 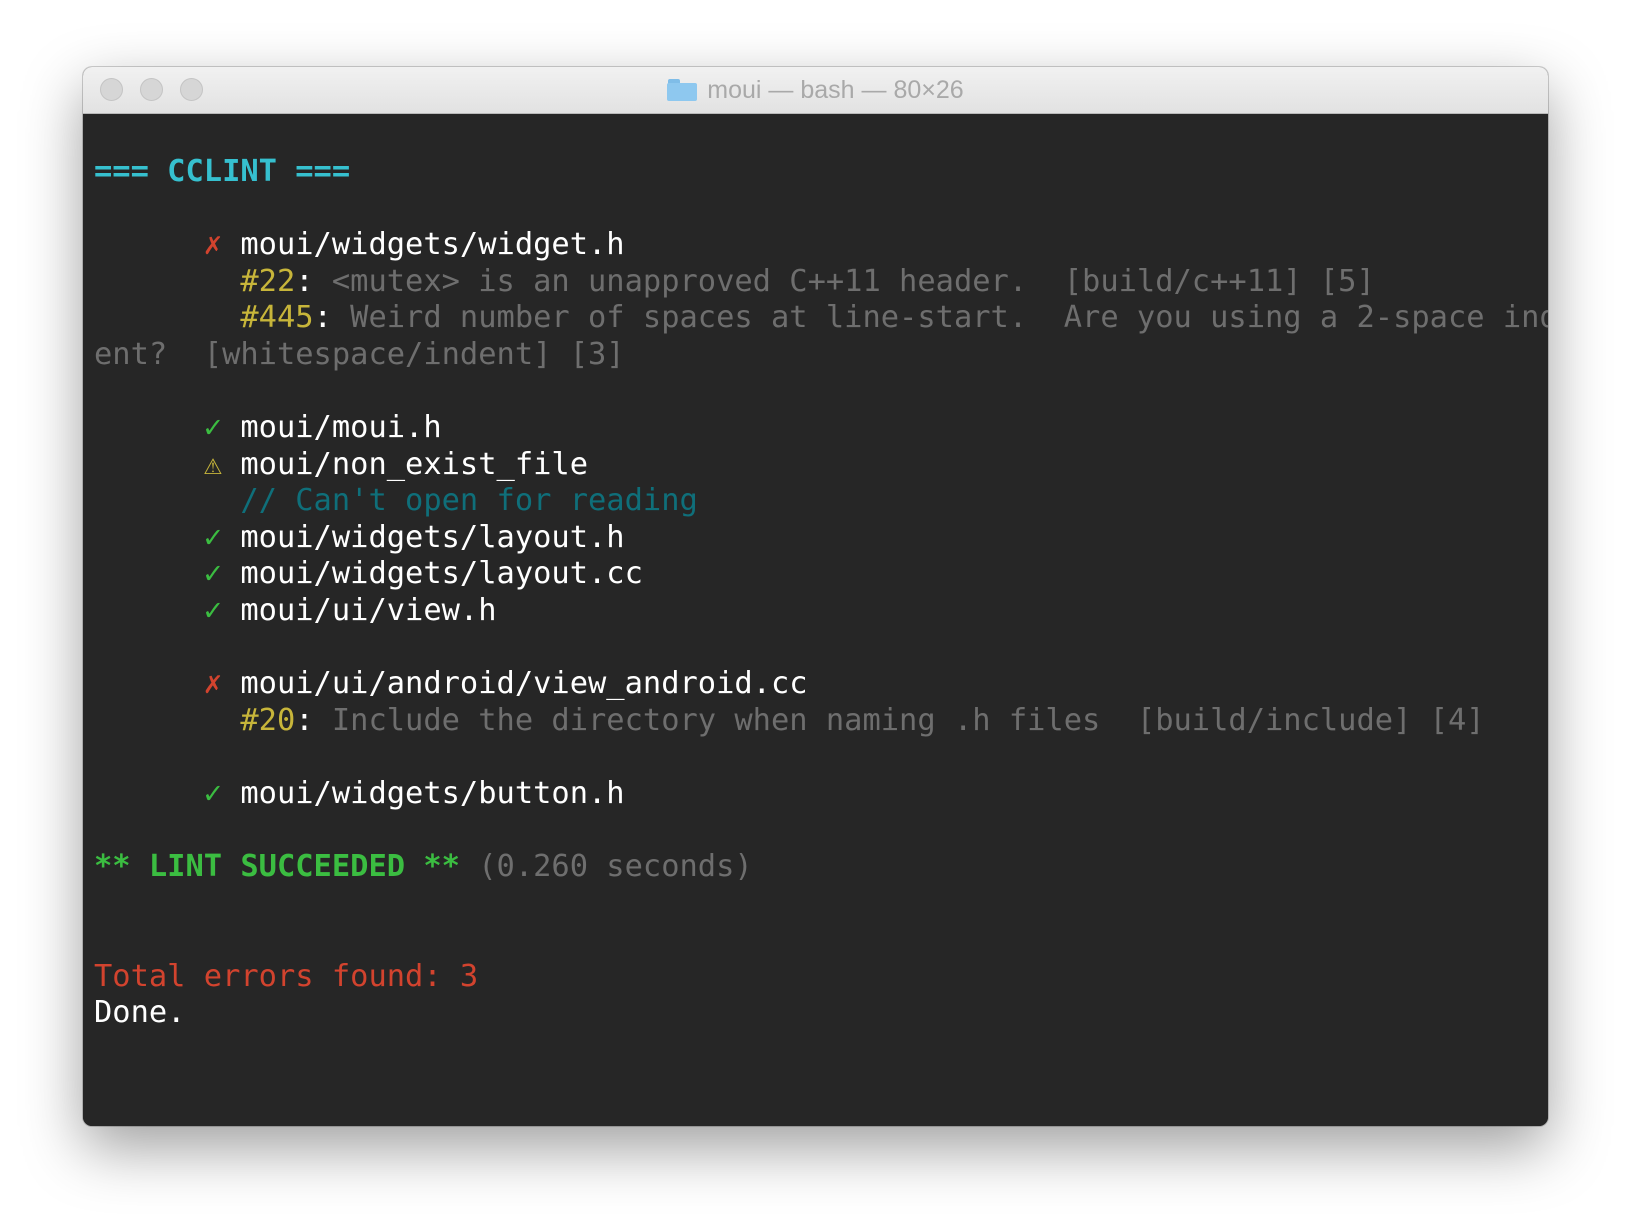 I want to click on file-entry: ✓ moui/ui/view.h, so click(x=295, y=611).